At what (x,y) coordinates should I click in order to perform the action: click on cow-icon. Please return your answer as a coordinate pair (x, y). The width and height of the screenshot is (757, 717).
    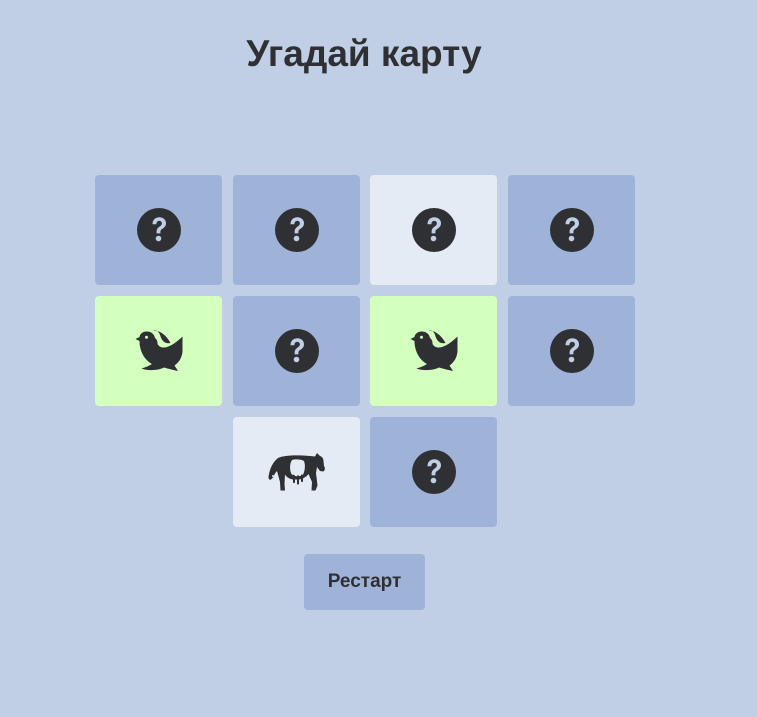
    Looking at the image, I should click on (297, 472).